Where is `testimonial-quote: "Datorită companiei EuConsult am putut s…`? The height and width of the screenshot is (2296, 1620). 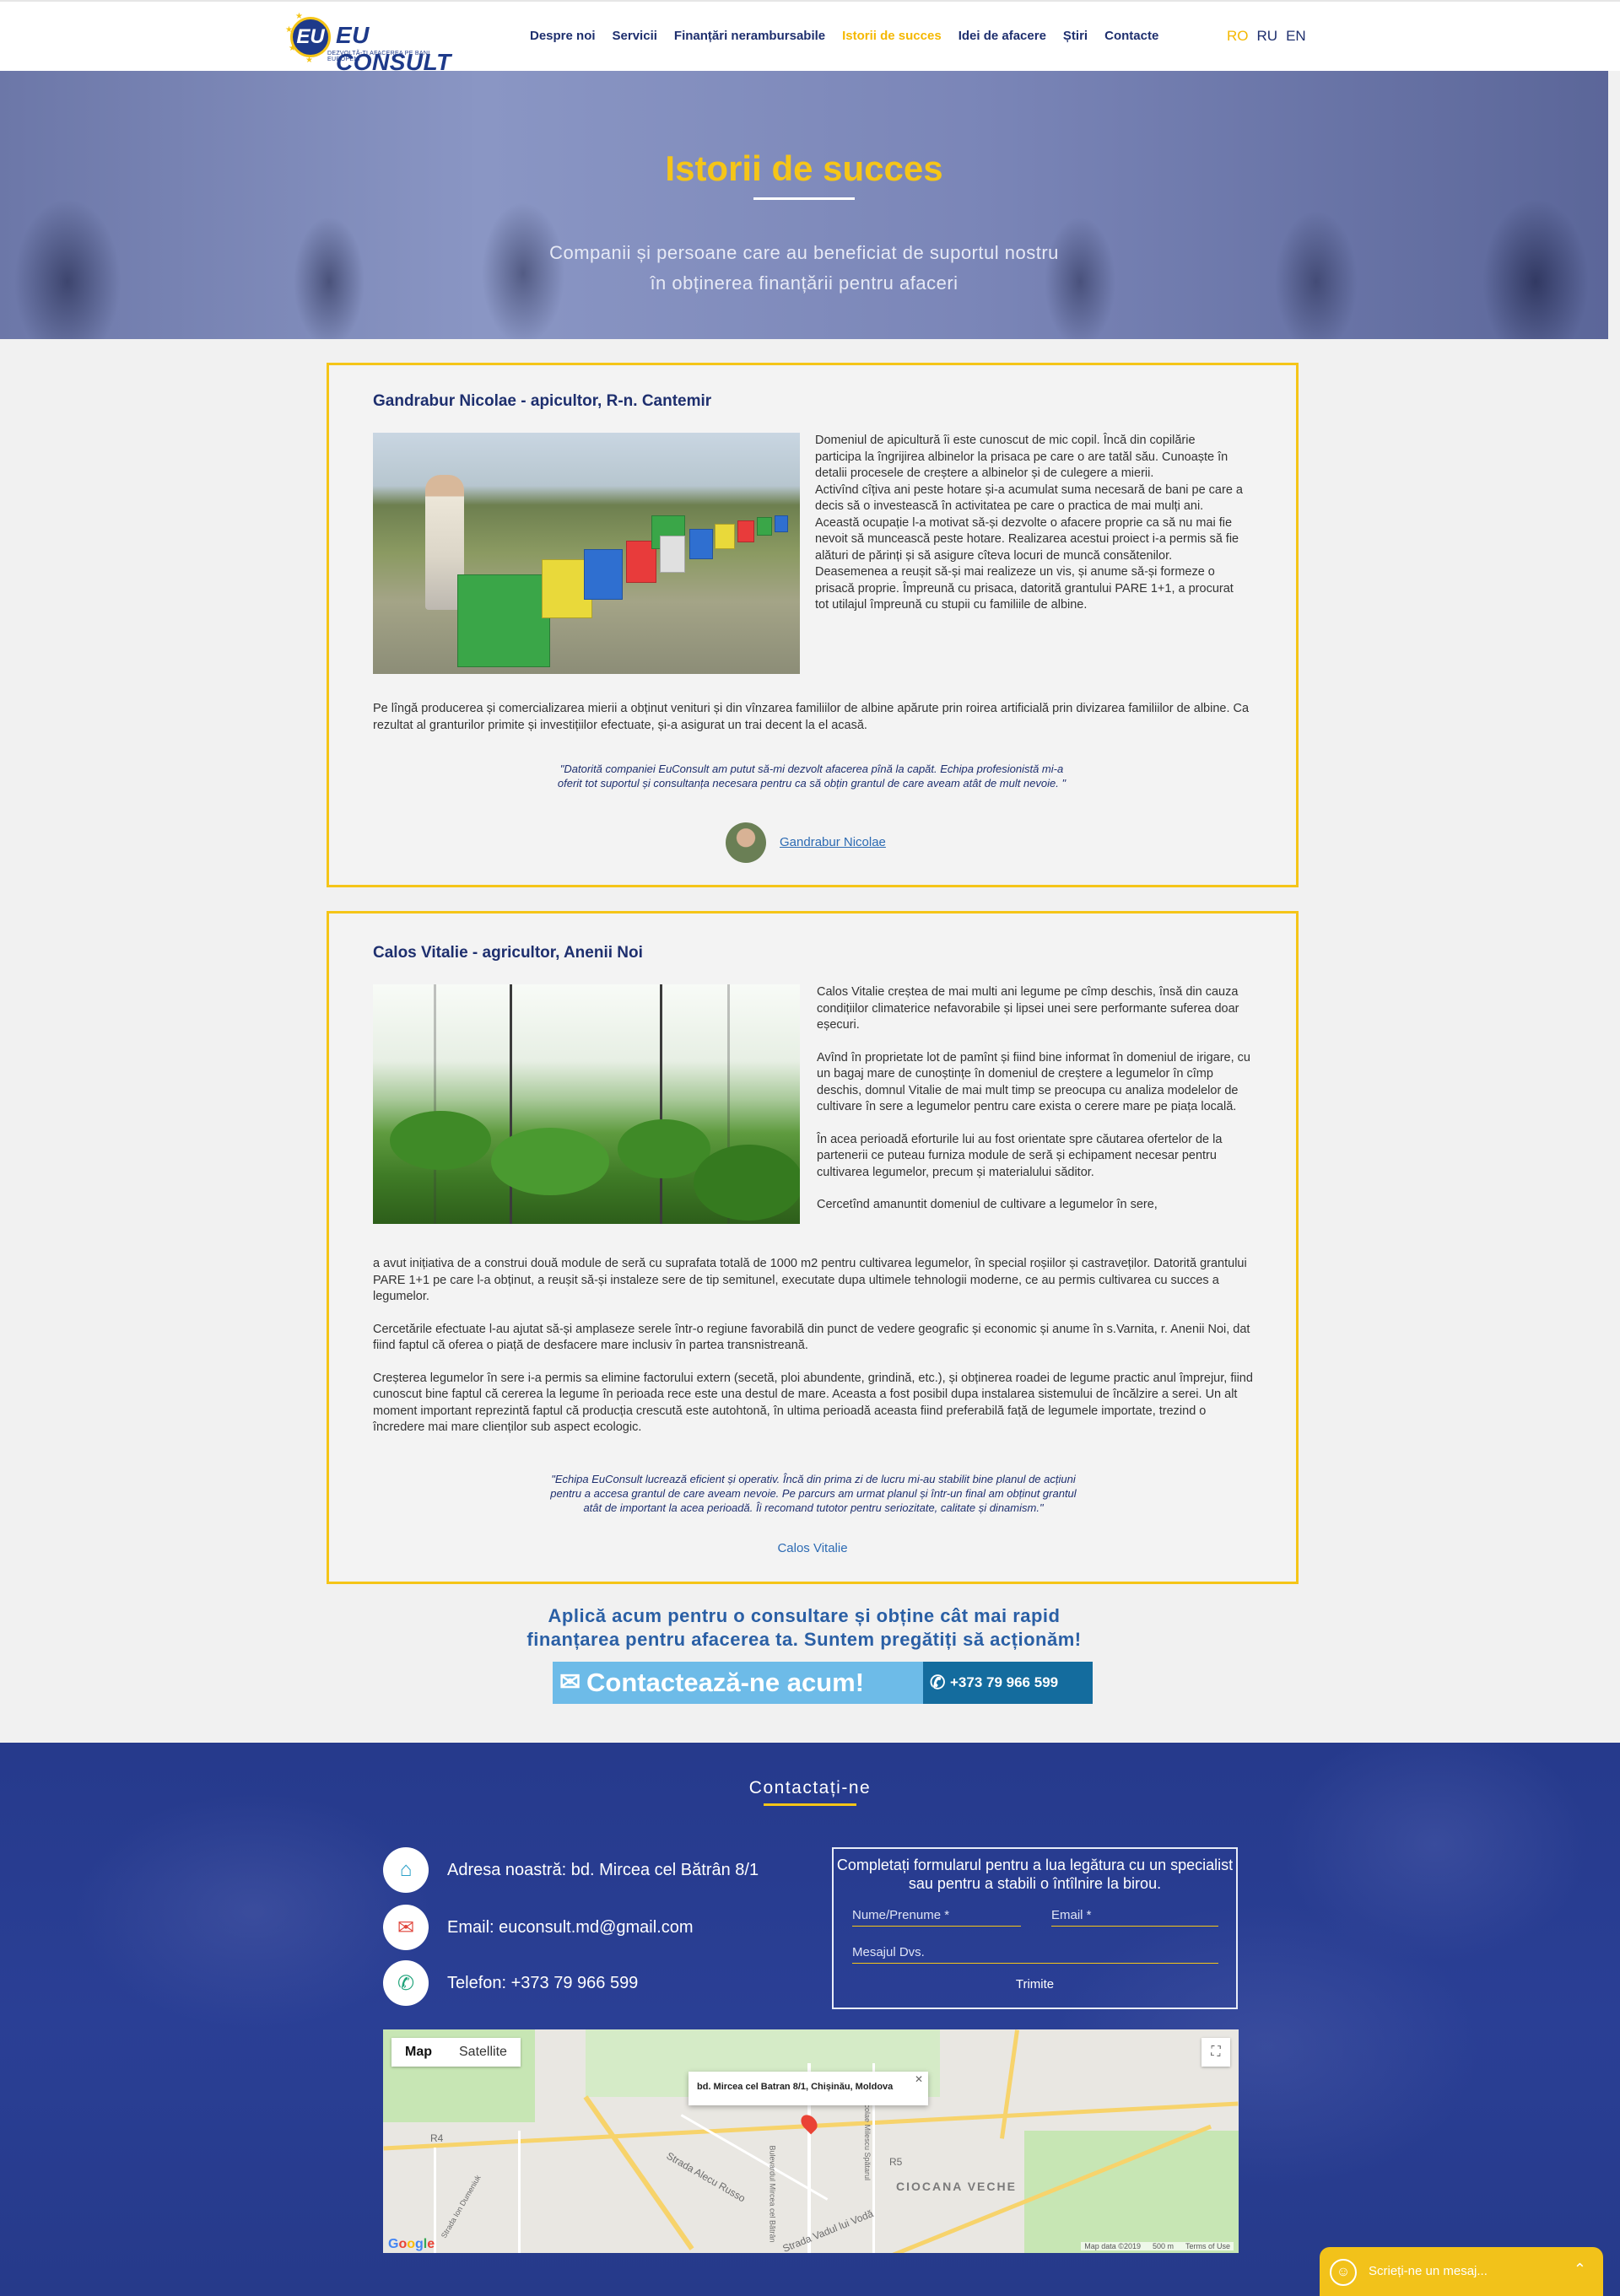 testimonial-quote: "Datorită companiei EuConsult am putut s… is located at coordinates (811, 776).